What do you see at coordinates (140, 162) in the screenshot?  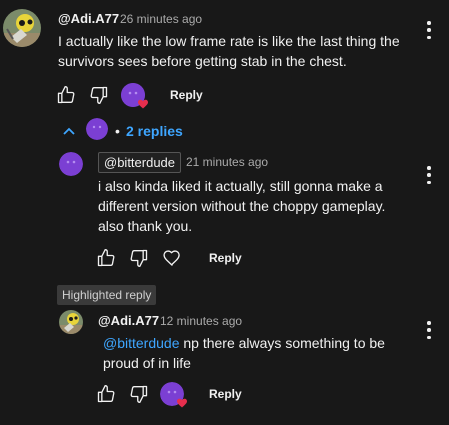 I see `creator-handle-chip: @bitterdude` at bounding box center [140, 162].